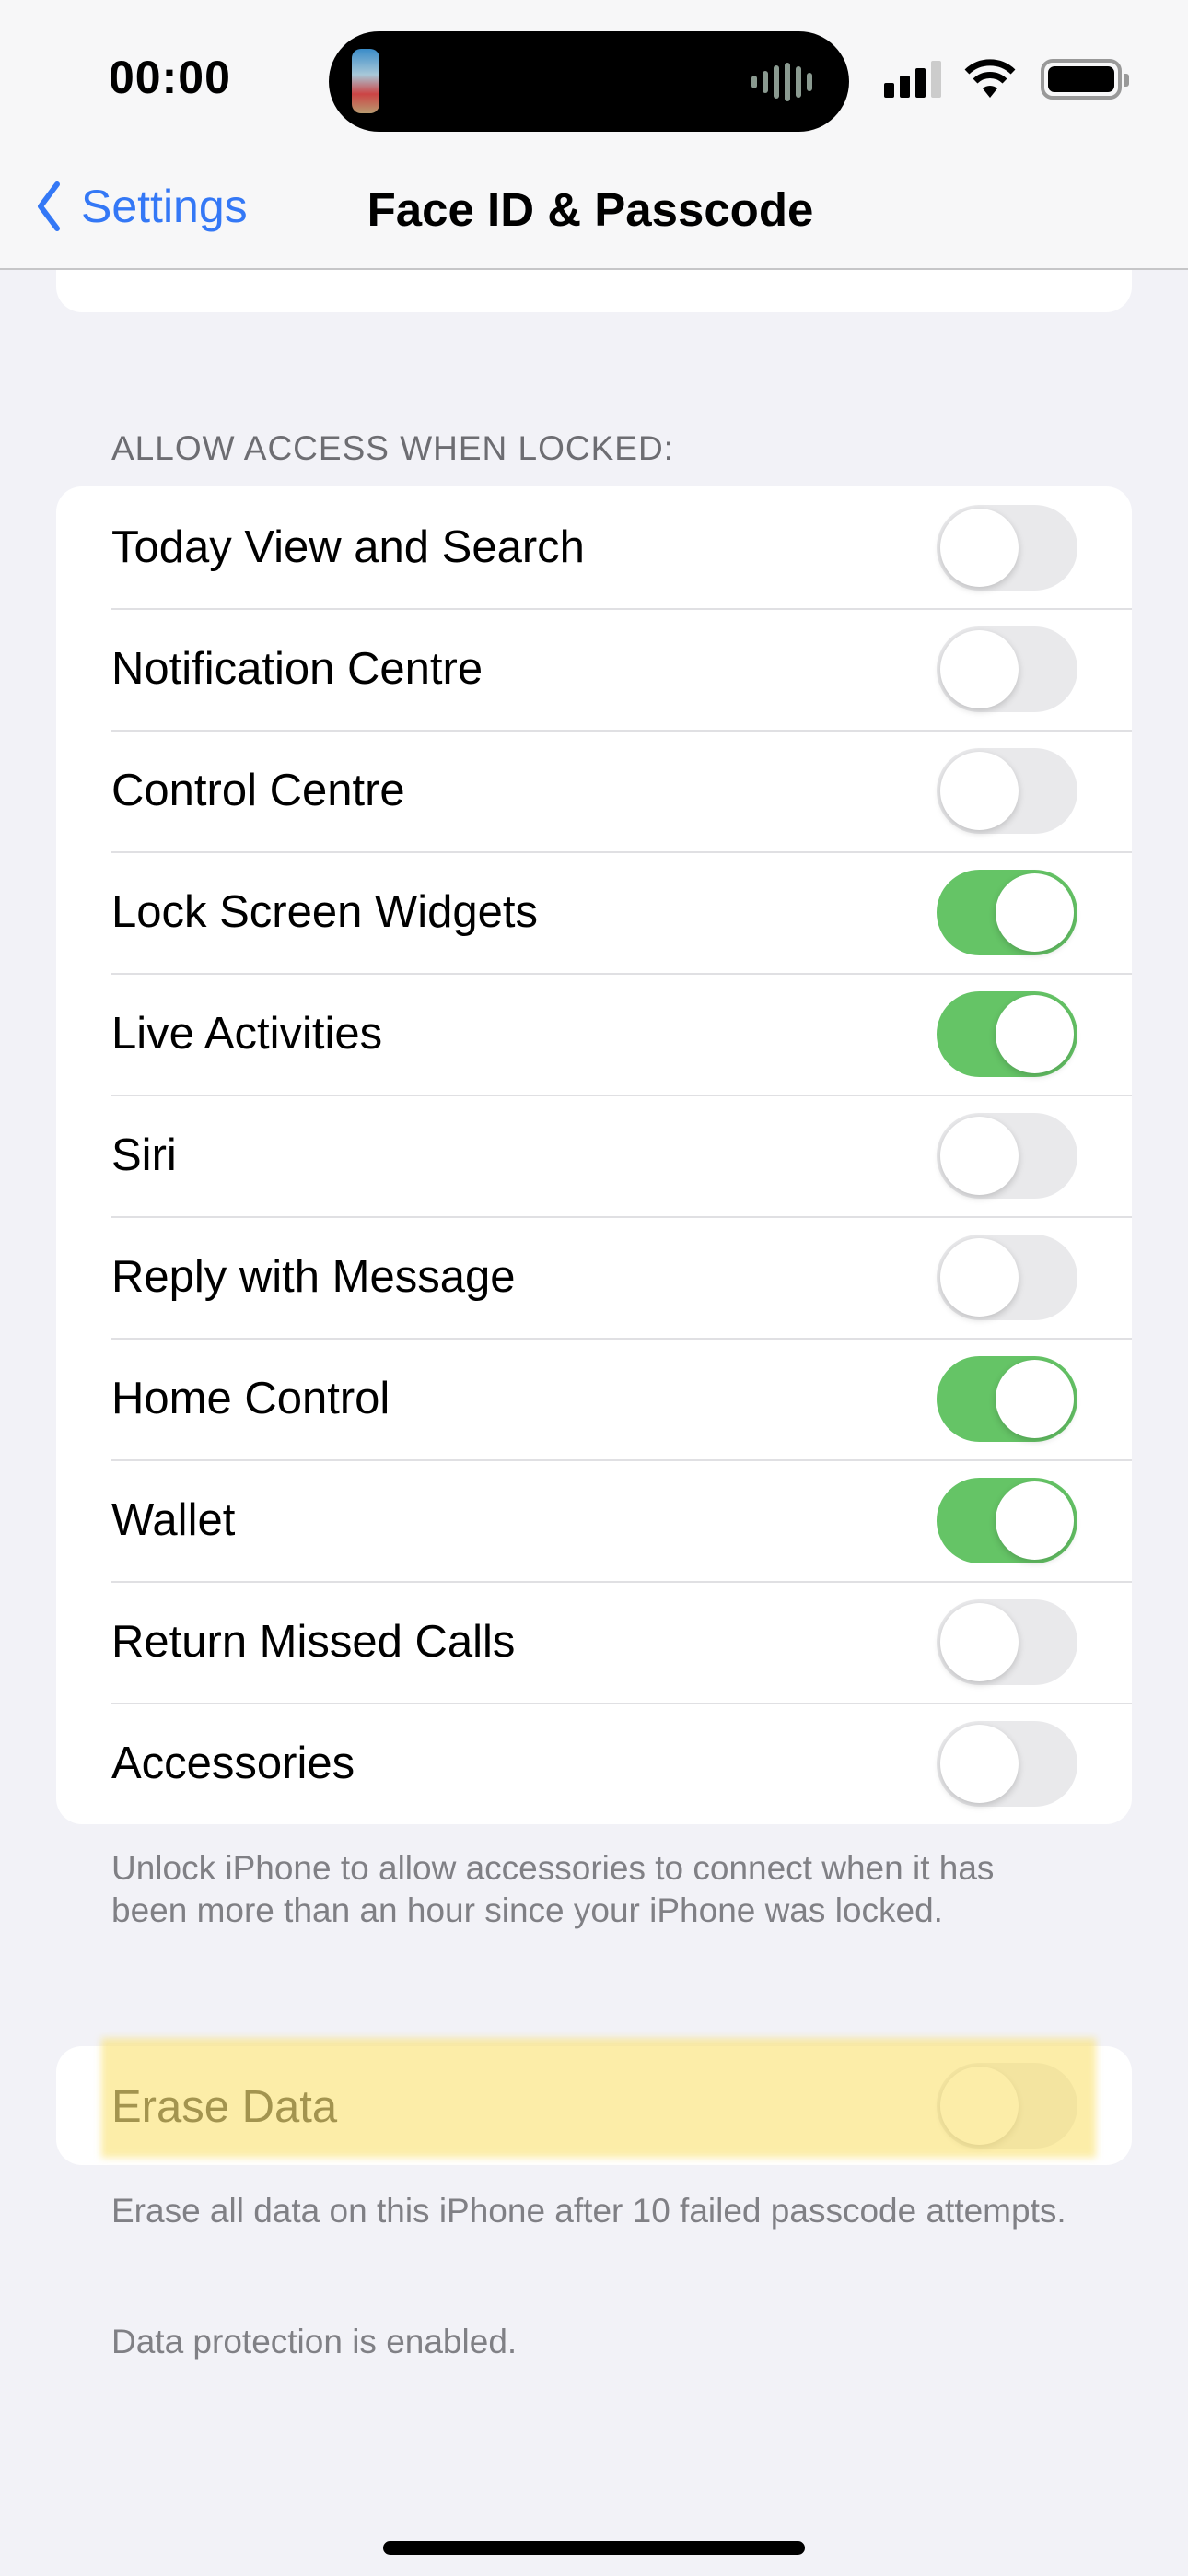 Image resolution: width=1188 pixels, height=2576 pixels. I want to click on setting-label: Home Control, so click(250, 1398).